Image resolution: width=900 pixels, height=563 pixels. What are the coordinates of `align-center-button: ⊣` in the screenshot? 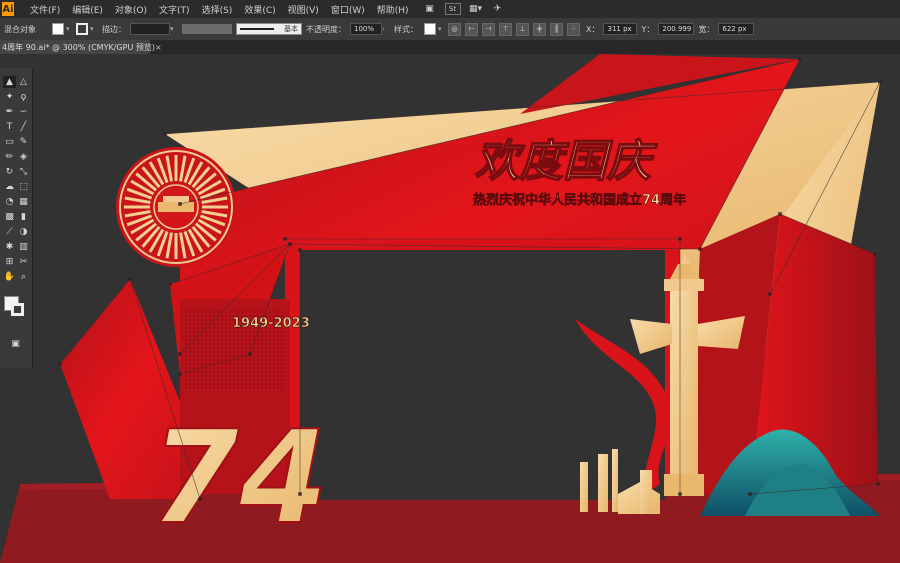 It's located at (488, 29).